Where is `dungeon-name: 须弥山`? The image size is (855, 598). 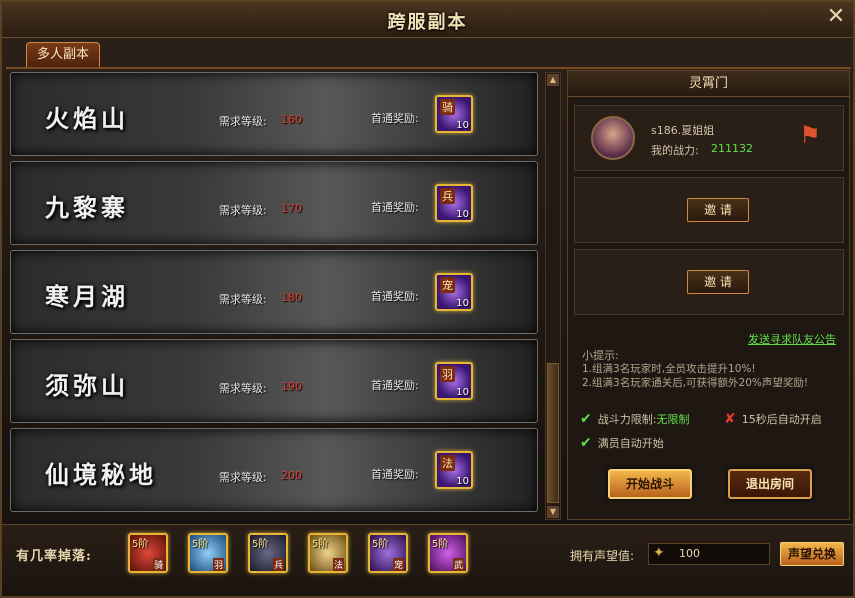 dungeon-name: 须弥山 is located at coordinates (87, 385).